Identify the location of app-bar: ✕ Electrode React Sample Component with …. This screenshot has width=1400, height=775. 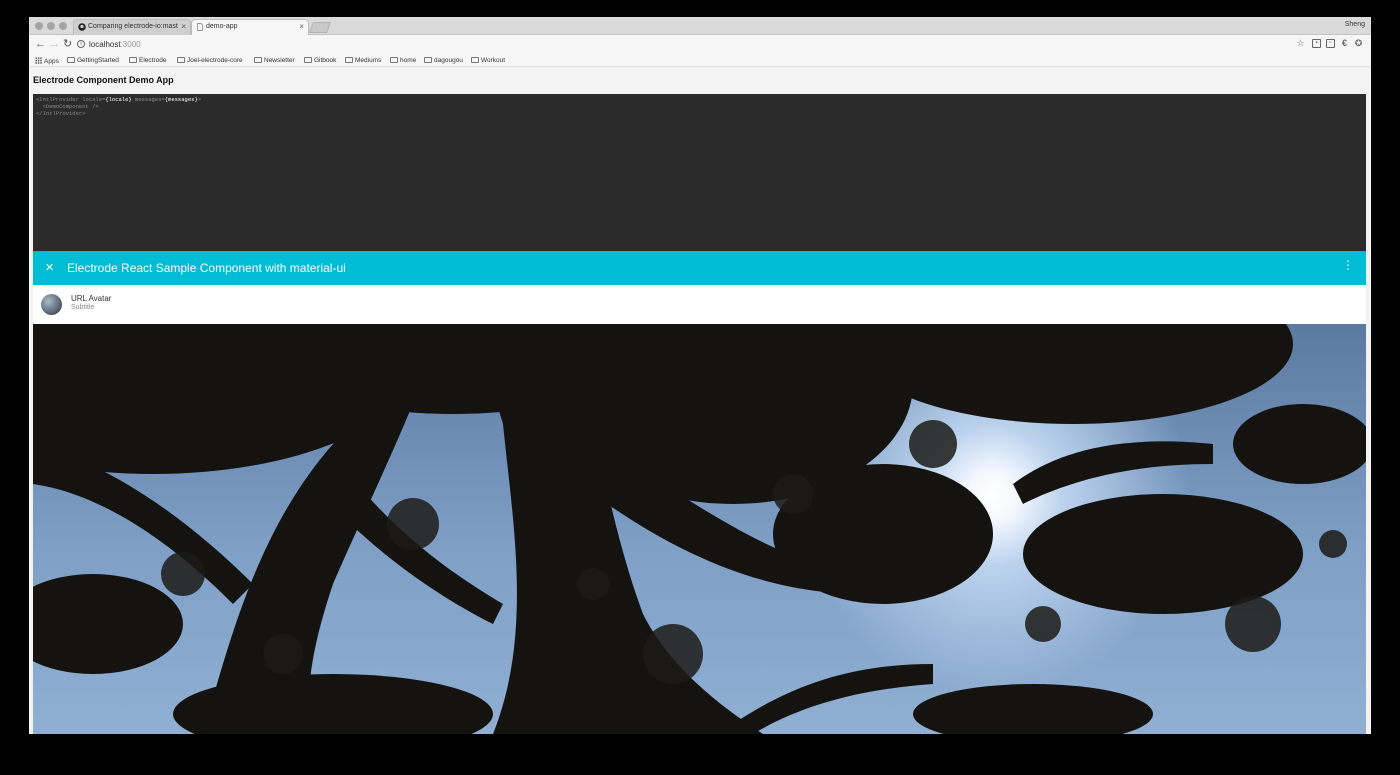
(699, 268).